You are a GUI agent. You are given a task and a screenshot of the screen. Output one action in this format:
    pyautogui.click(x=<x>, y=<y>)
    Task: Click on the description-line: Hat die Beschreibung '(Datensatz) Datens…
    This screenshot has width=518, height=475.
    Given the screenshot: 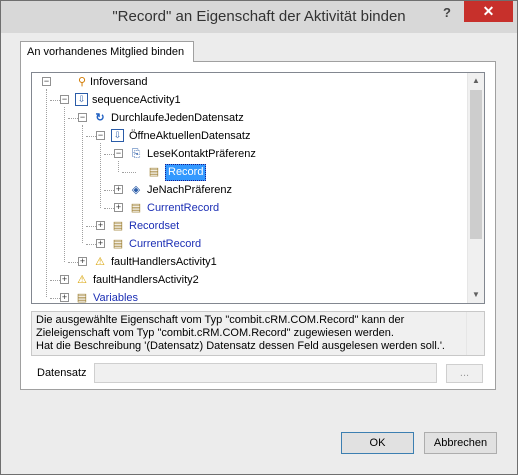 What is the action you would take?
    pyautogui.click(x=240, y=346)
    